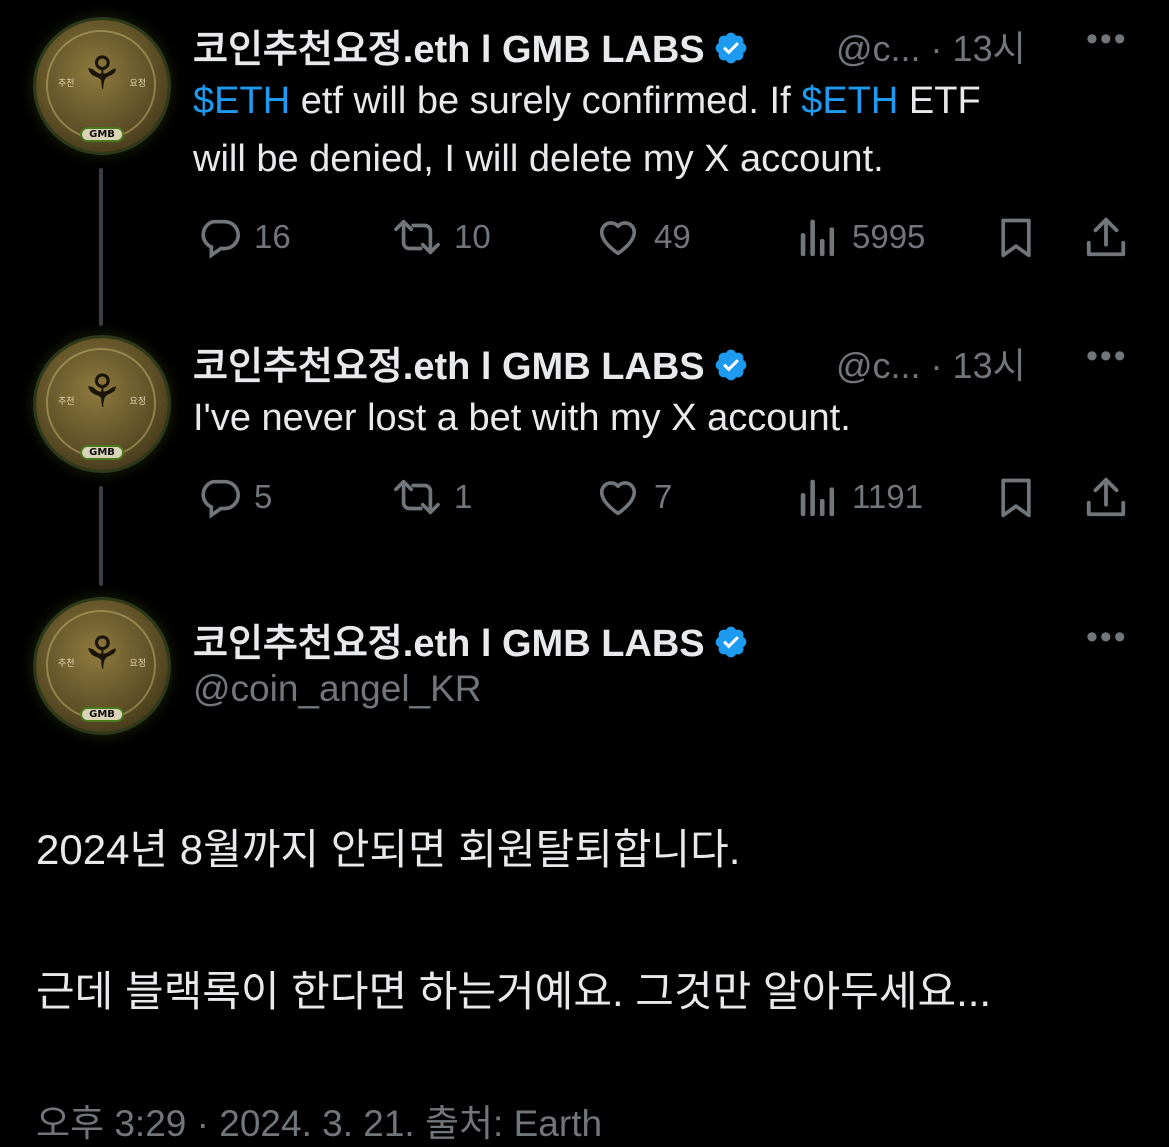  I want to click on views-button: 5995, so click(860, 237).